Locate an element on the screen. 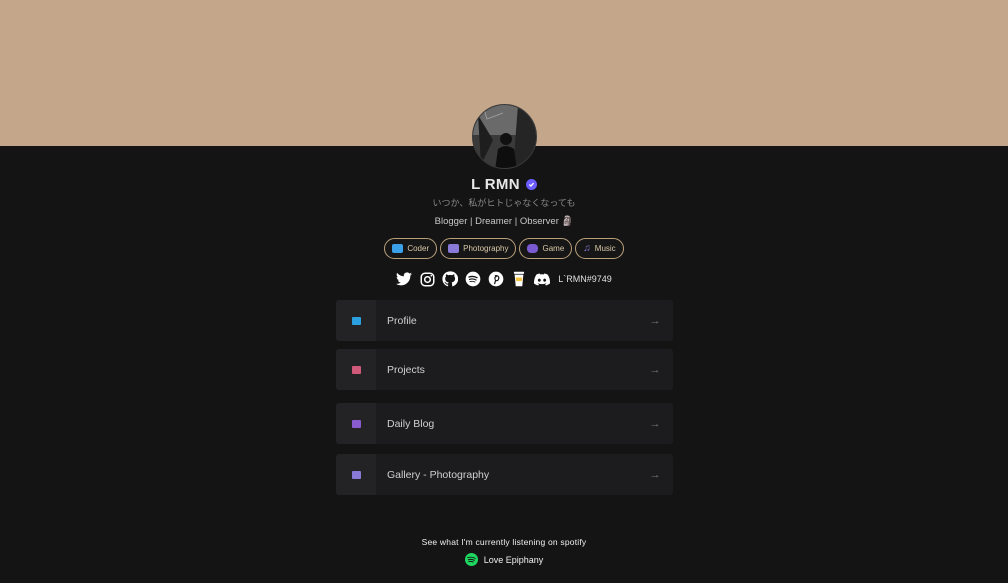 Image resolution: width=1008 pixels, height=583 pixels. chip-music: ♫ Music is located at coordinates (599, 248).